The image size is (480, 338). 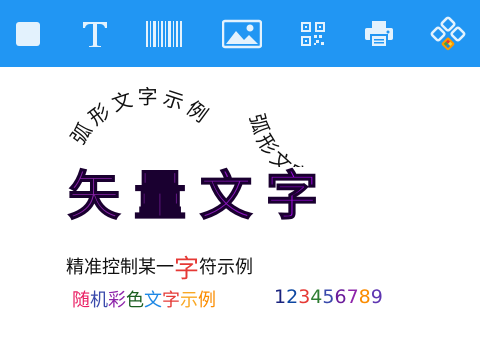 I want to click on add-barcode-button, so click(x=164, y=34).